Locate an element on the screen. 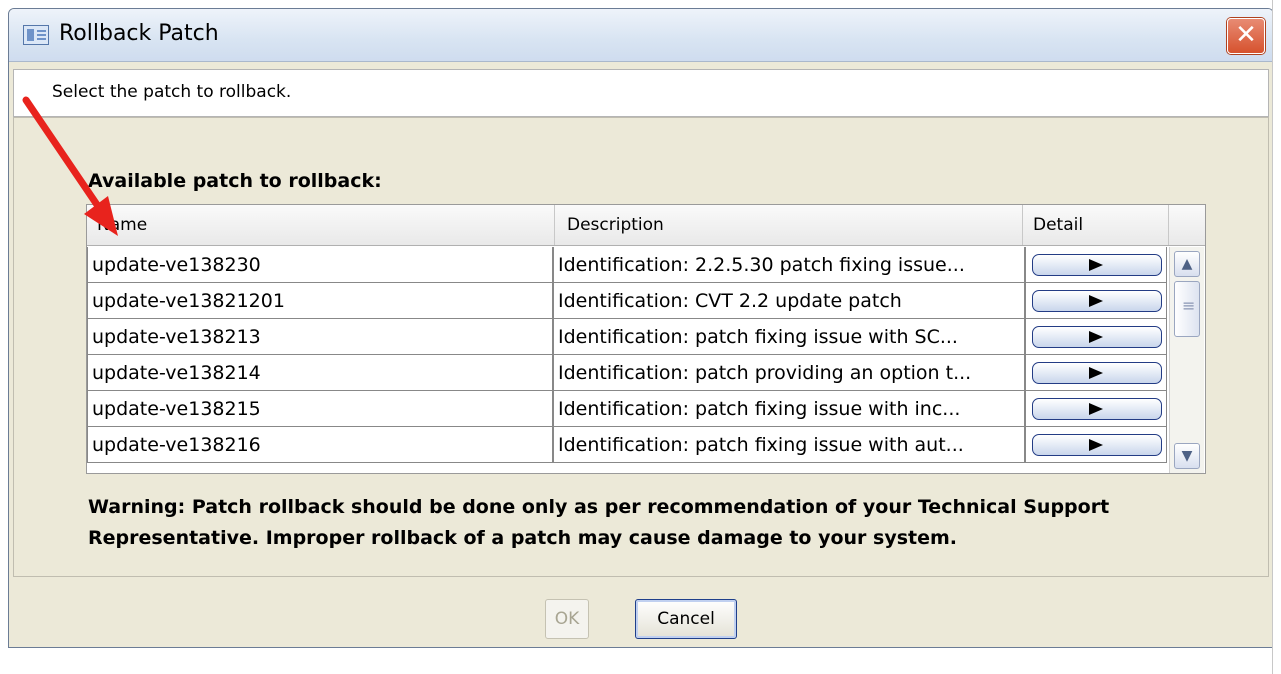  patch-name-cell: update-ve138213 is located at coordinates (320, 337).